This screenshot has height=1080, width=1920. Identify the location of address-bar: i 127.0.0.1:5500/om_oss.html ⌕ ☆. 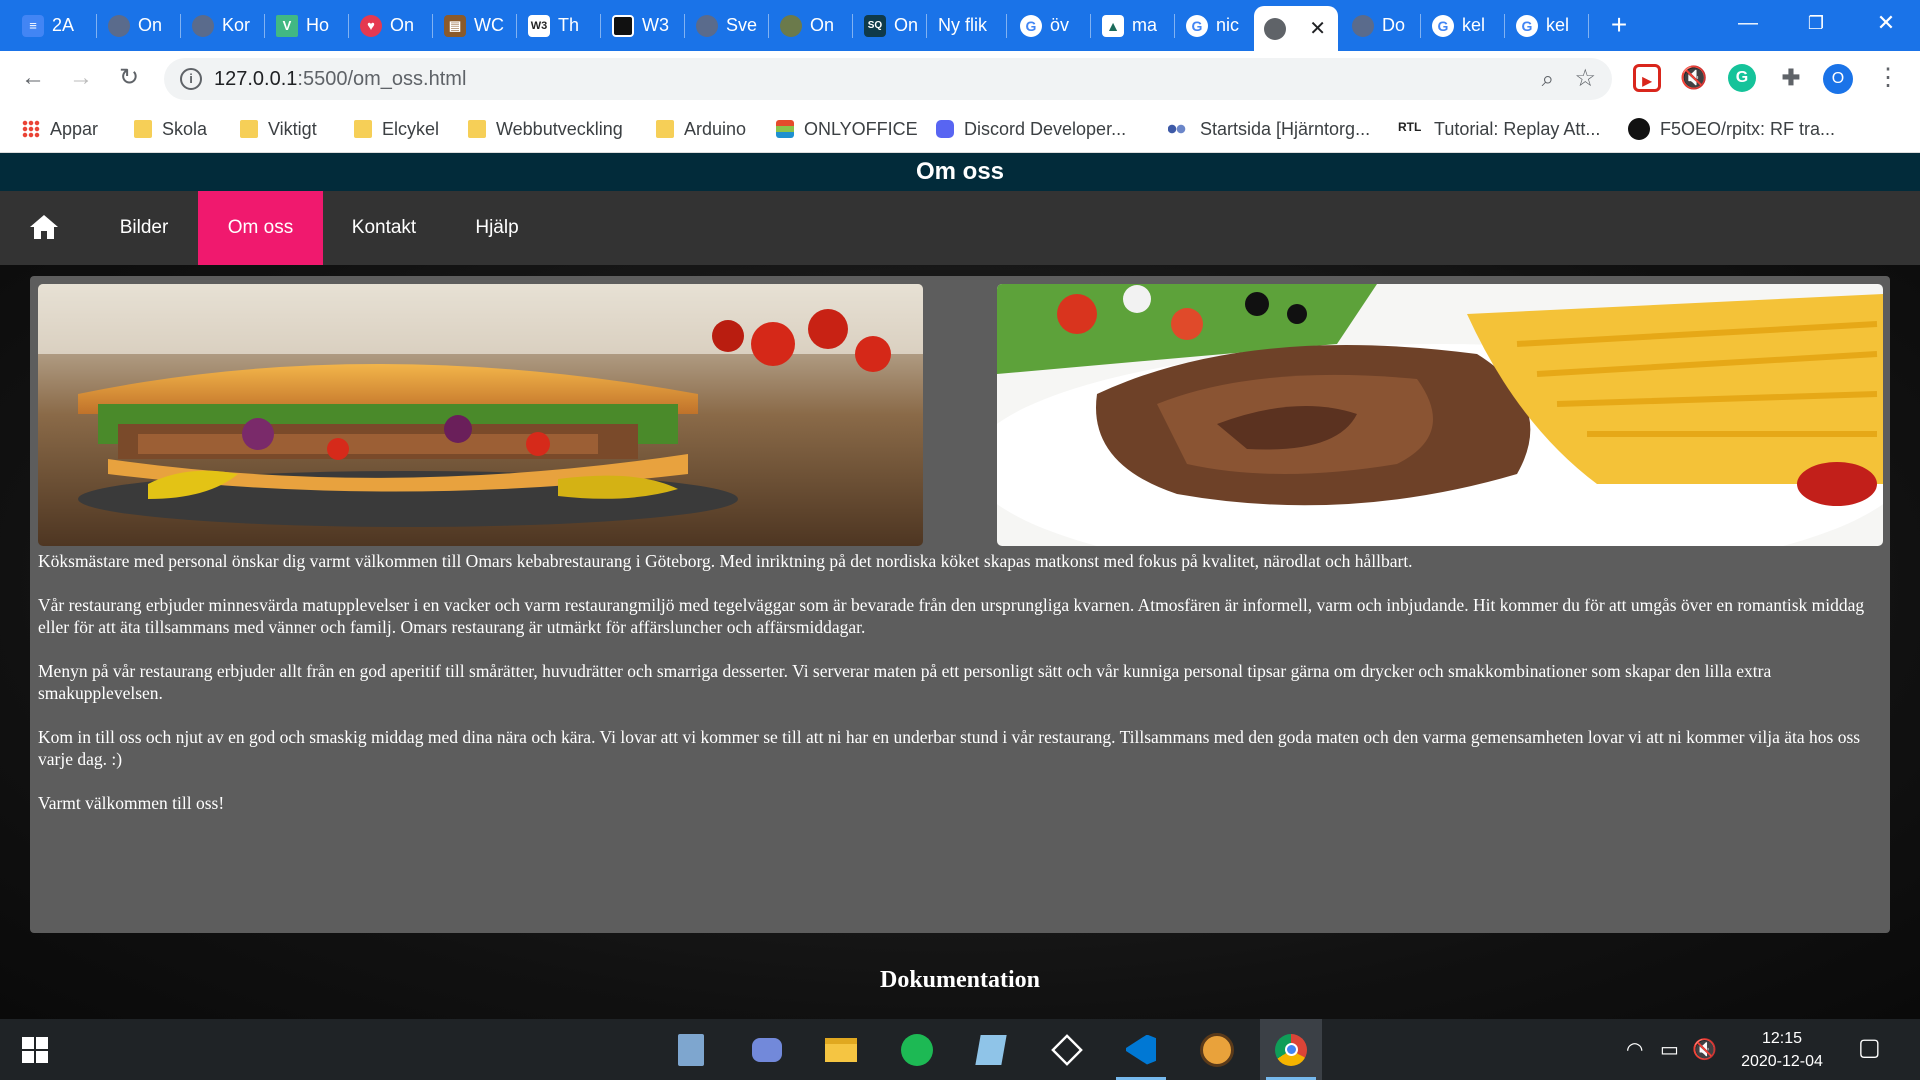
(888, 79).